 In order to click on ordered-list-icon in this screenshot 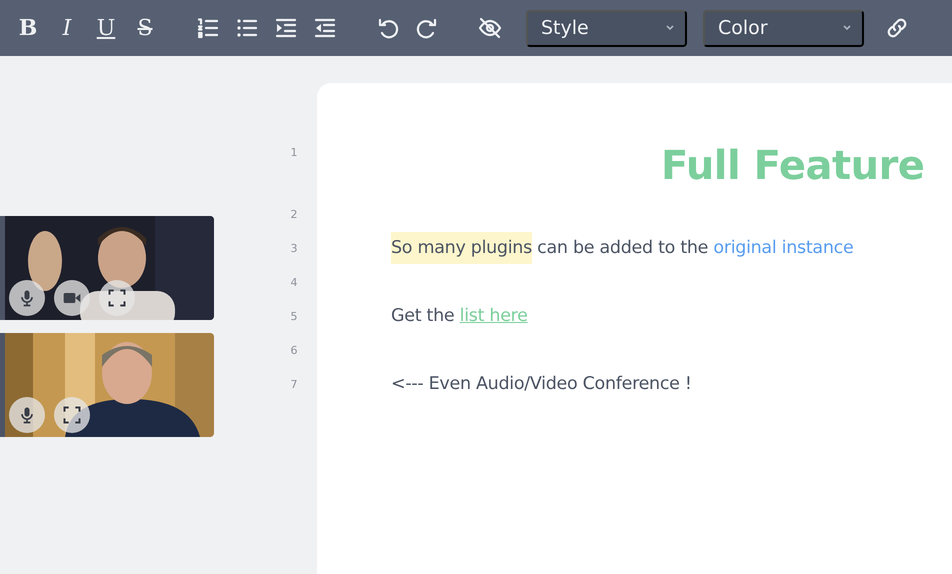, I will do `click(208, 28)`.